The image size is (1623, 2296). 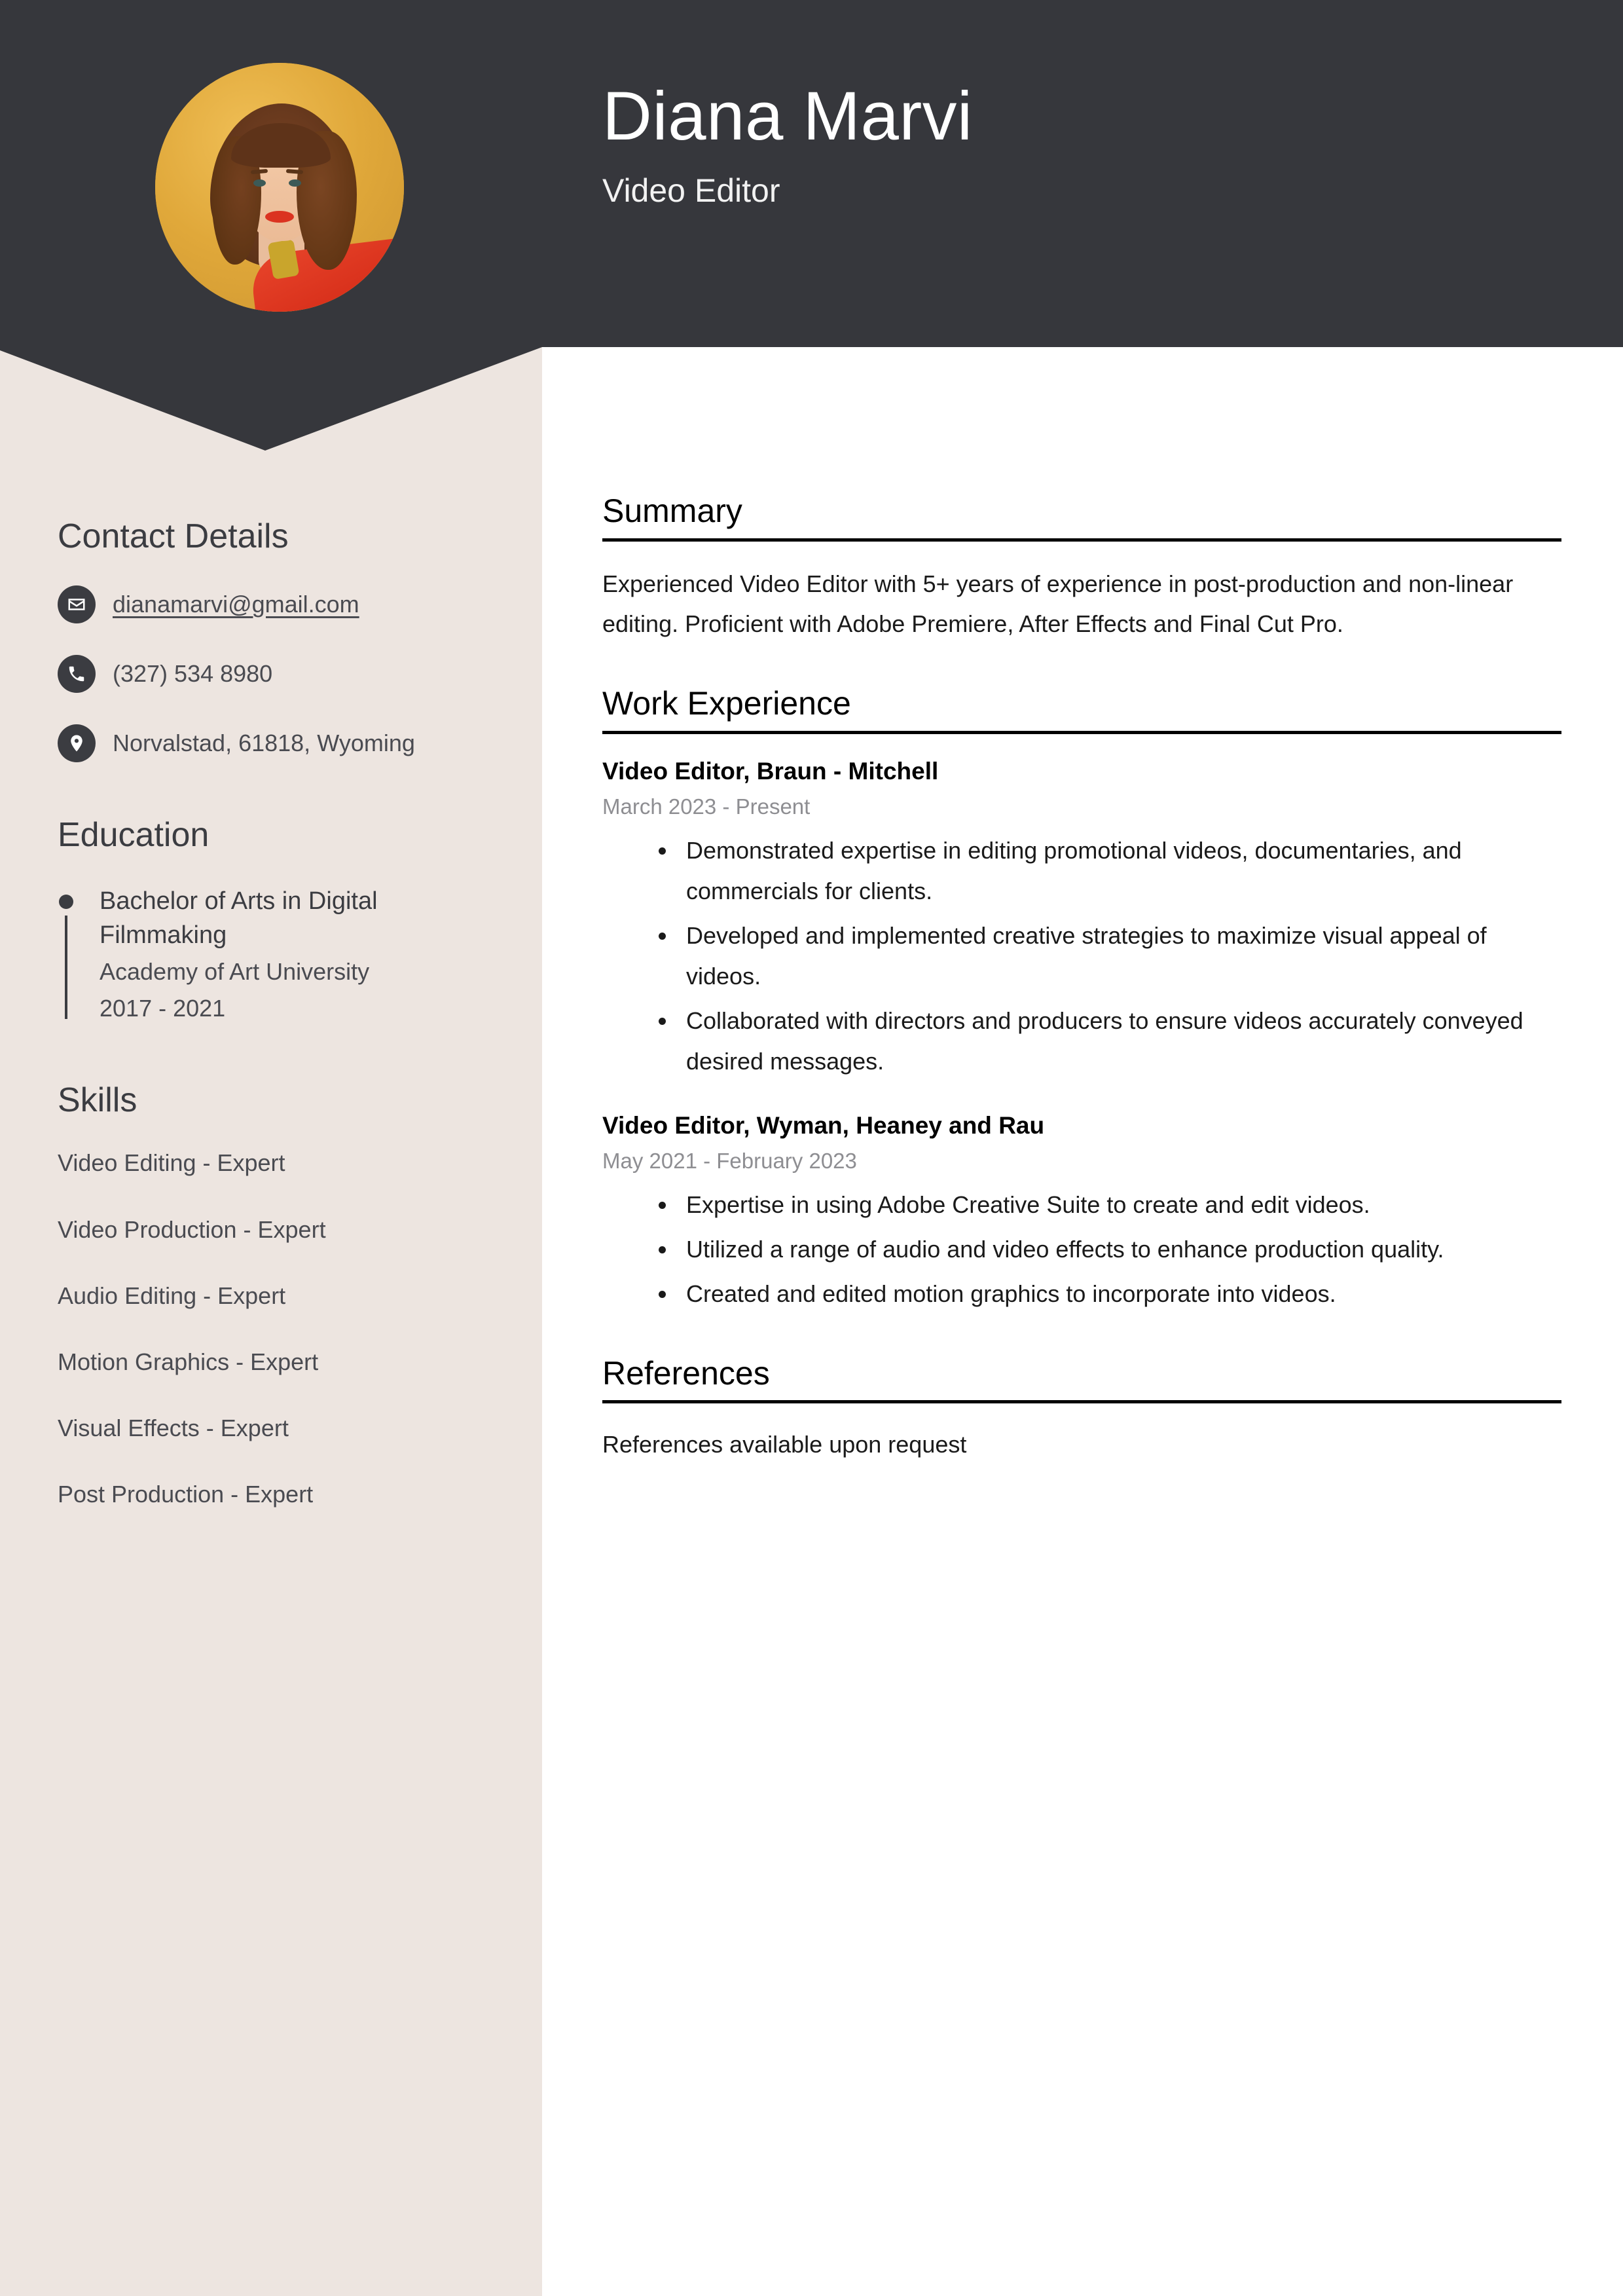 What do you see at coordinates (66, 967) in the screenshot?
I see `education-timeline-line` at bounding box center [66, 967].